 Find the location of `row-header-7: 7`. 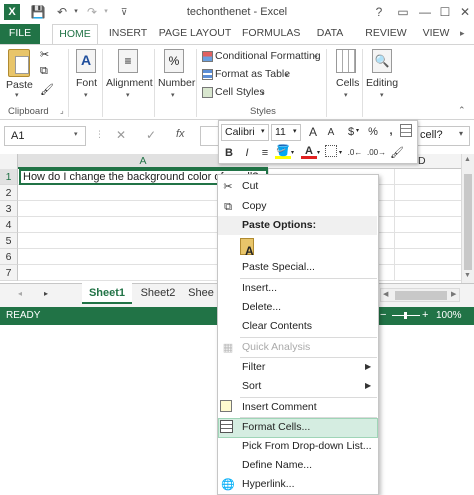

row-header-7: 7 is located at coordinates (9, 273).